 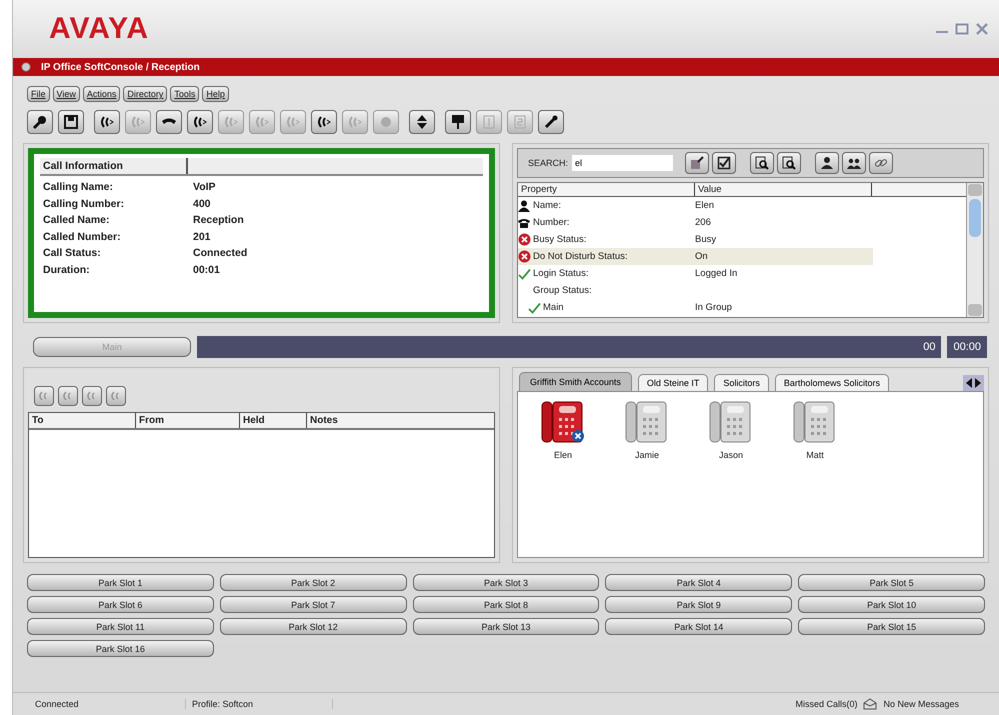 What do you see at coordinates (547, 205) in the screenshot?
I see `property-name: Name:` at bounding box center [547, 205].